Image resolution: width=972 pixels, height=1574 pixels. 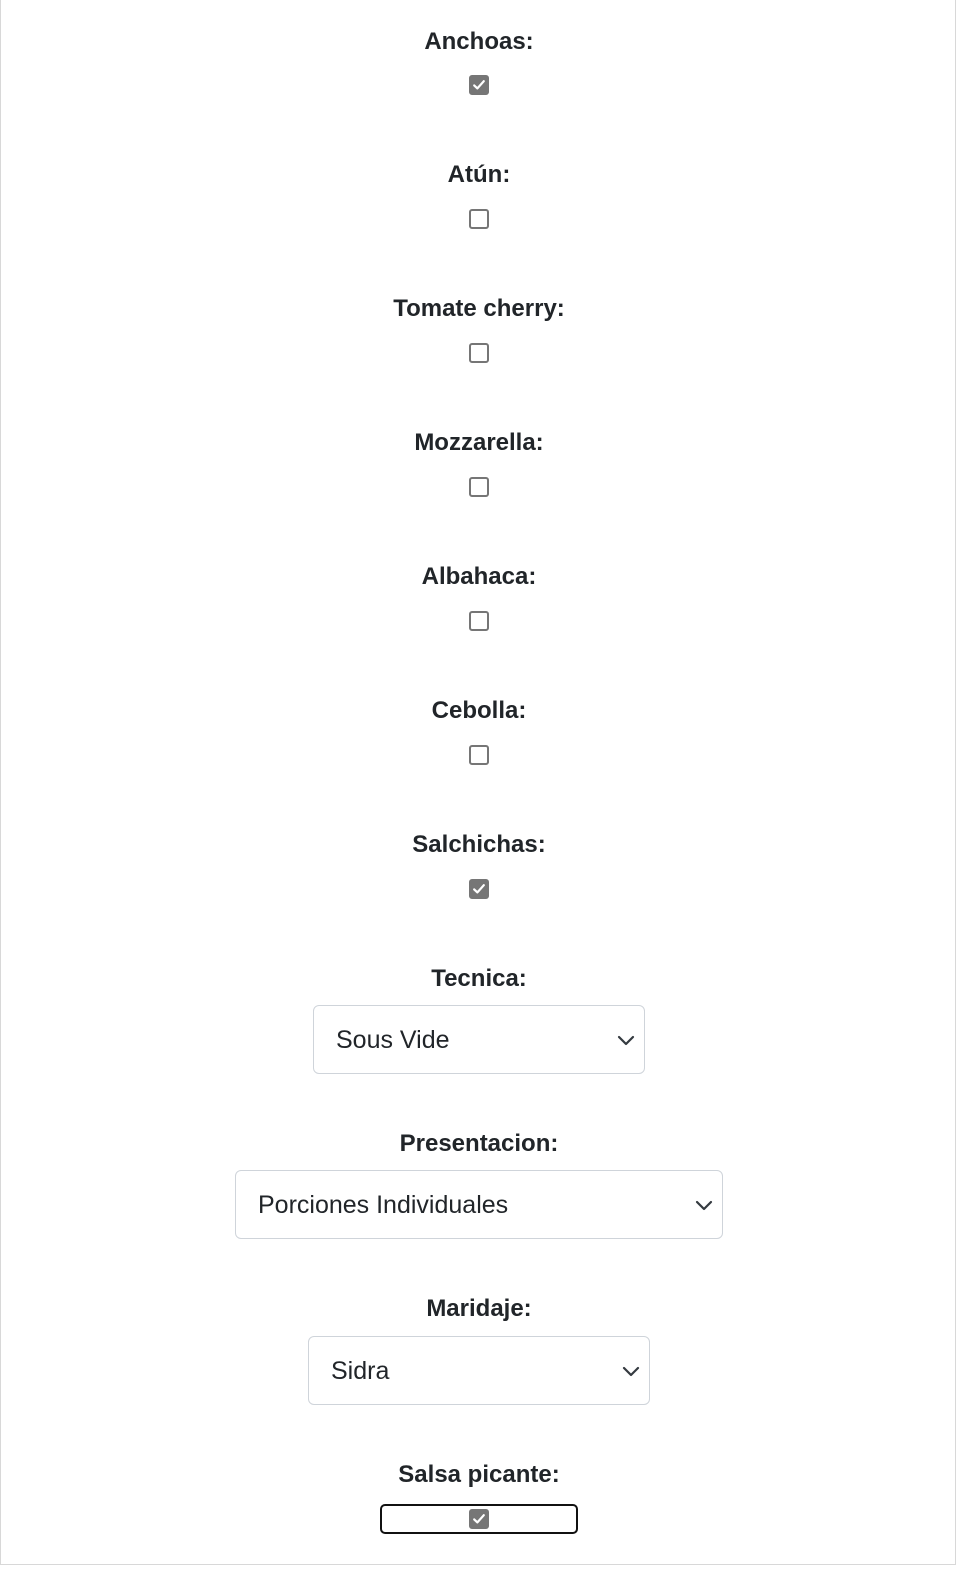 I want to click on cebolla-checkbox, so click(x=479, y=755).